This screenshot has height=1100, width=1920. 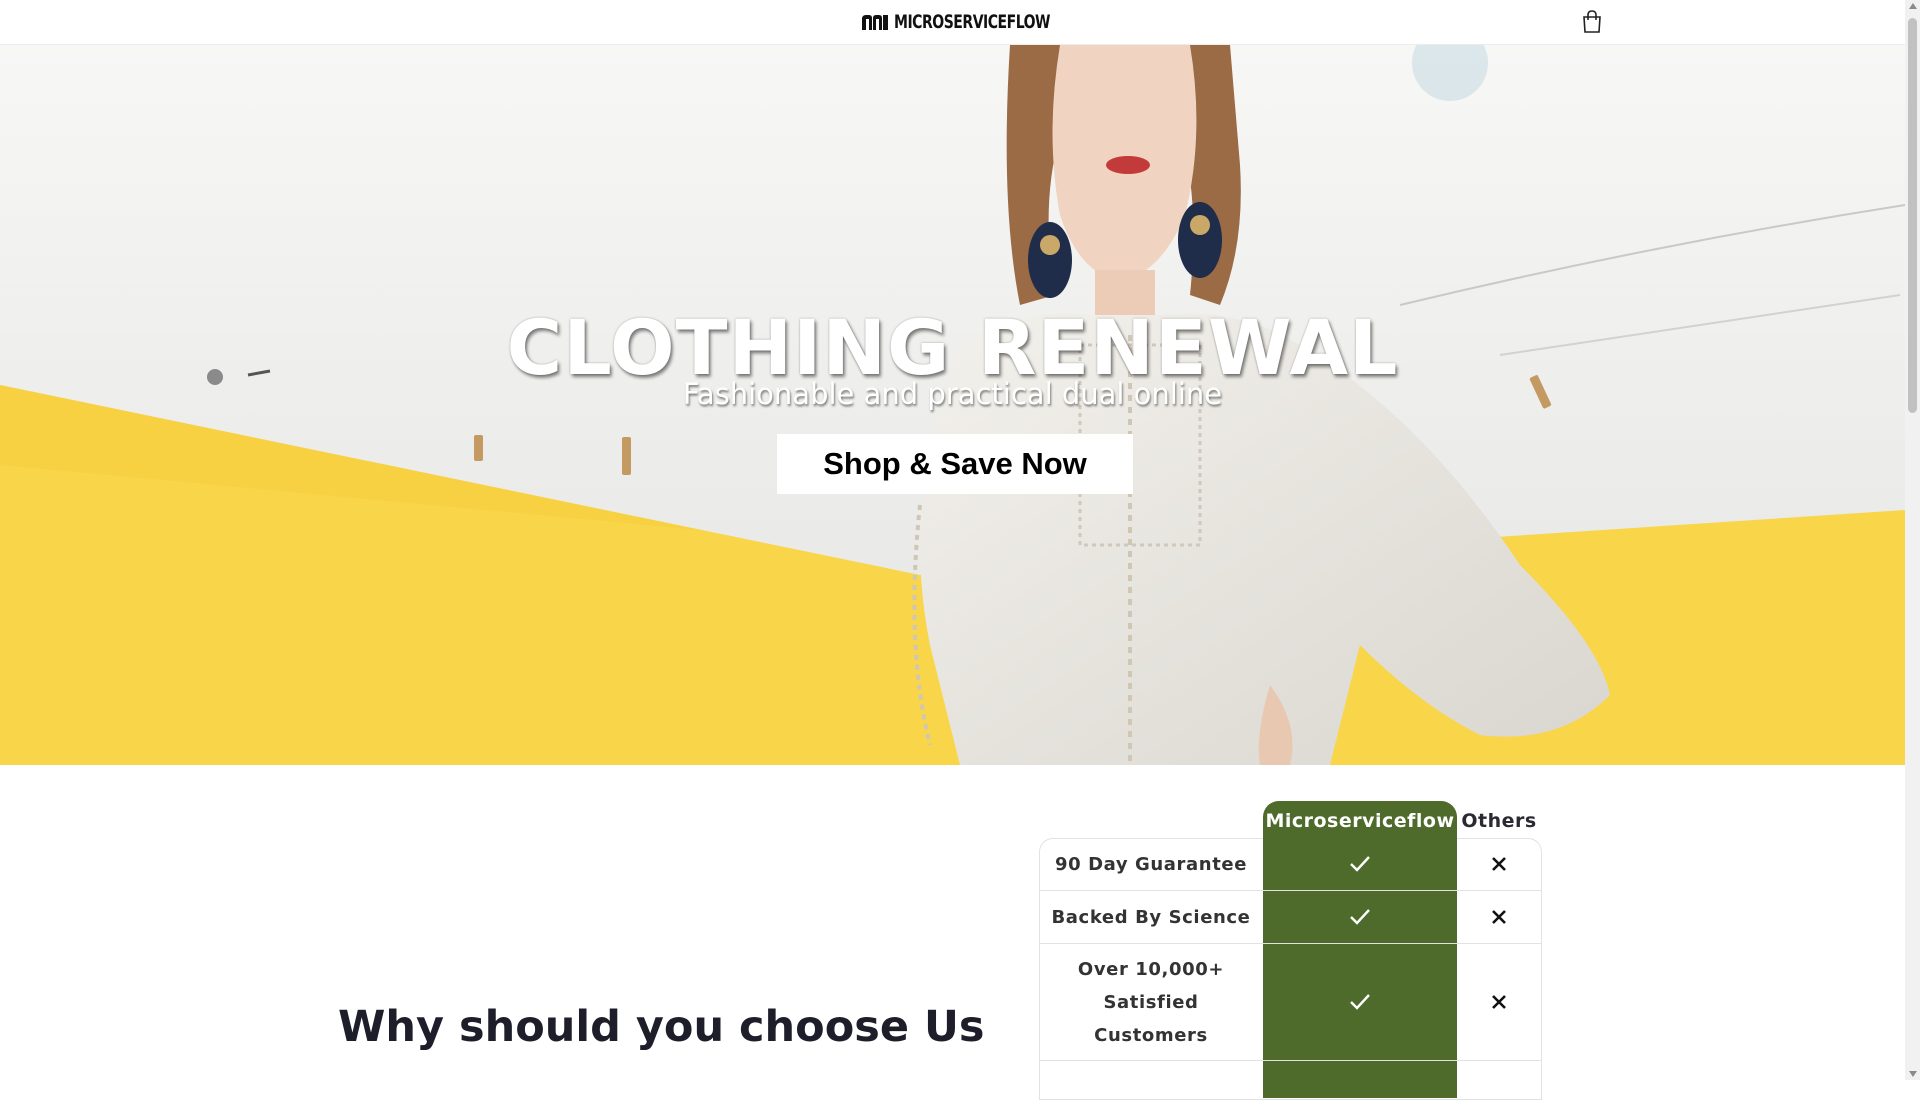 What do you see at coordinates (1912, 215) in the screenshot?
I see `scrollbar-thumb` at bounding box center [1912, 215].